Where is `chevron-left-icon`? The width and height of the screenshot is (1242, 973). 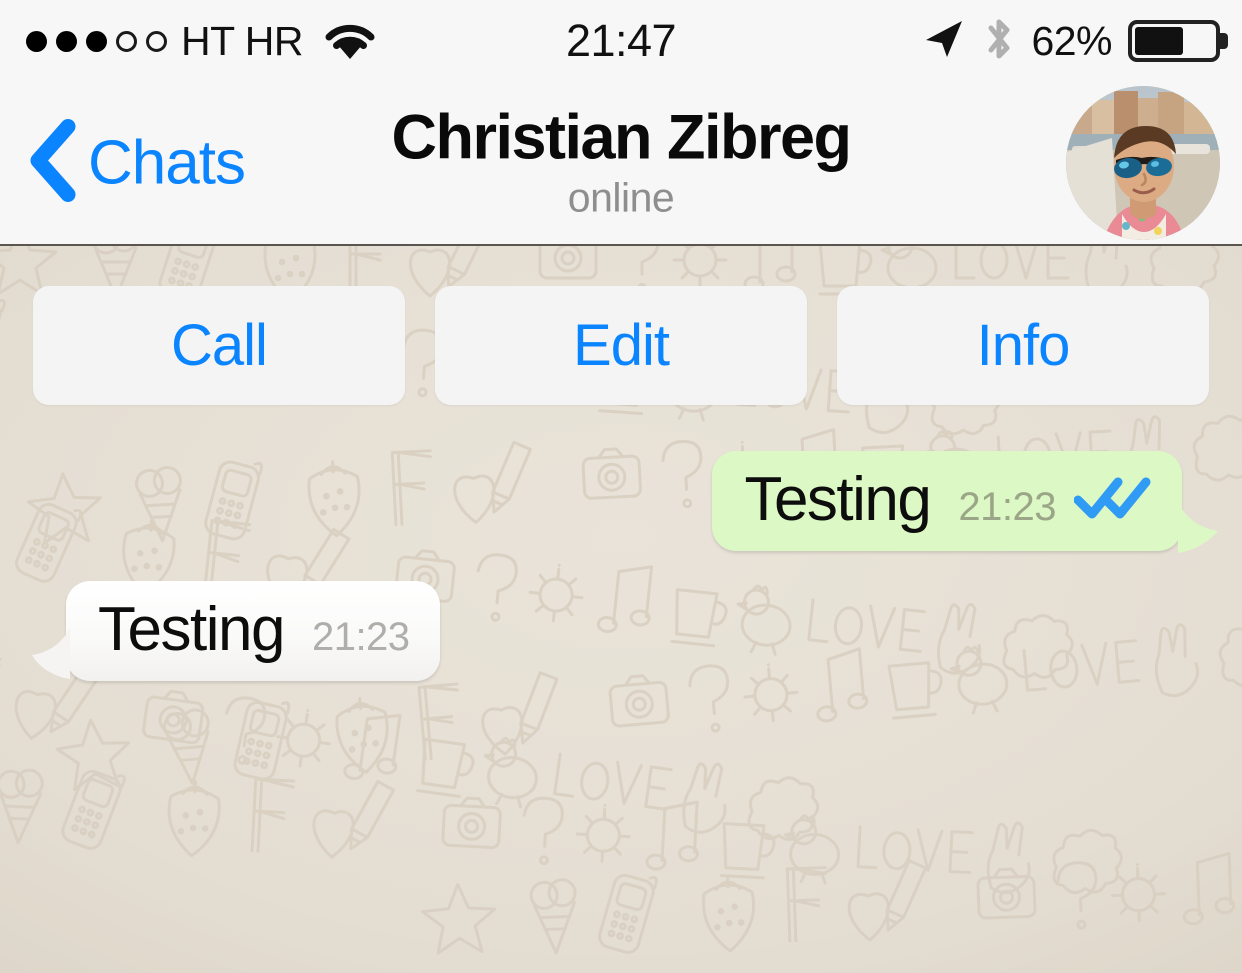 chevron-left-icon is located at coordinates (52, 163).